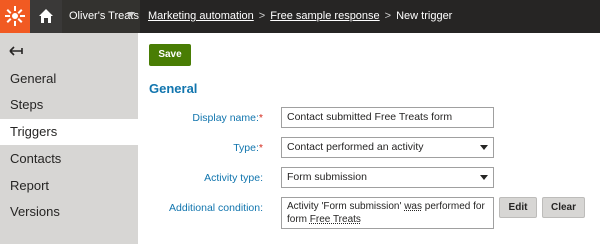 This screenshot has width=600, height=244. Describe the element at coordinates (233, 178) in the screenshot. I see `activity-type-label: Activity type:` at that location.